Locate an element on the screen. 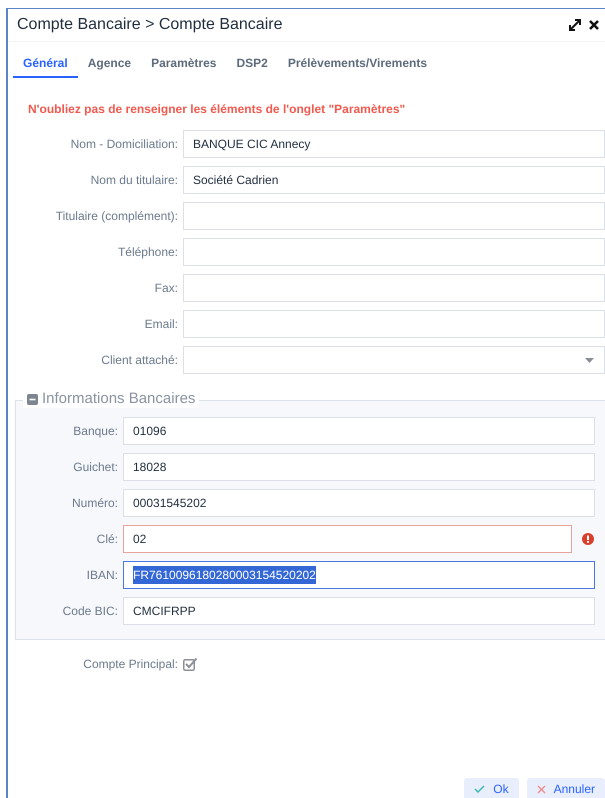 The width and height of the screenshot is (605, 798). tab: Prélèvements/Virements is located at coordinates (358, 64).